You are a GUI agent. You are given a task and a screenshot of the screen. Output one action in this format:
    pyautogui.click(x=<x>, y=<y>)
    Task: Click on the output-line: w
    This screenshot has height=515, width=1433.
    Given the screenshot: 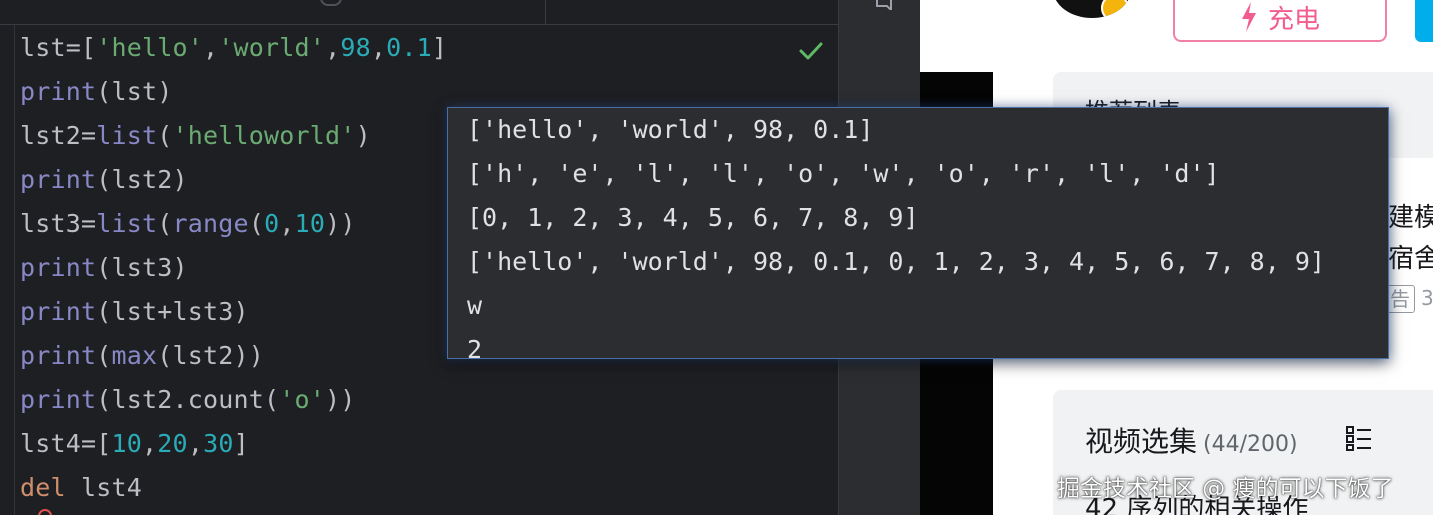 What is the action you would take?
    pyautogui.click(x=475, y=305)
    